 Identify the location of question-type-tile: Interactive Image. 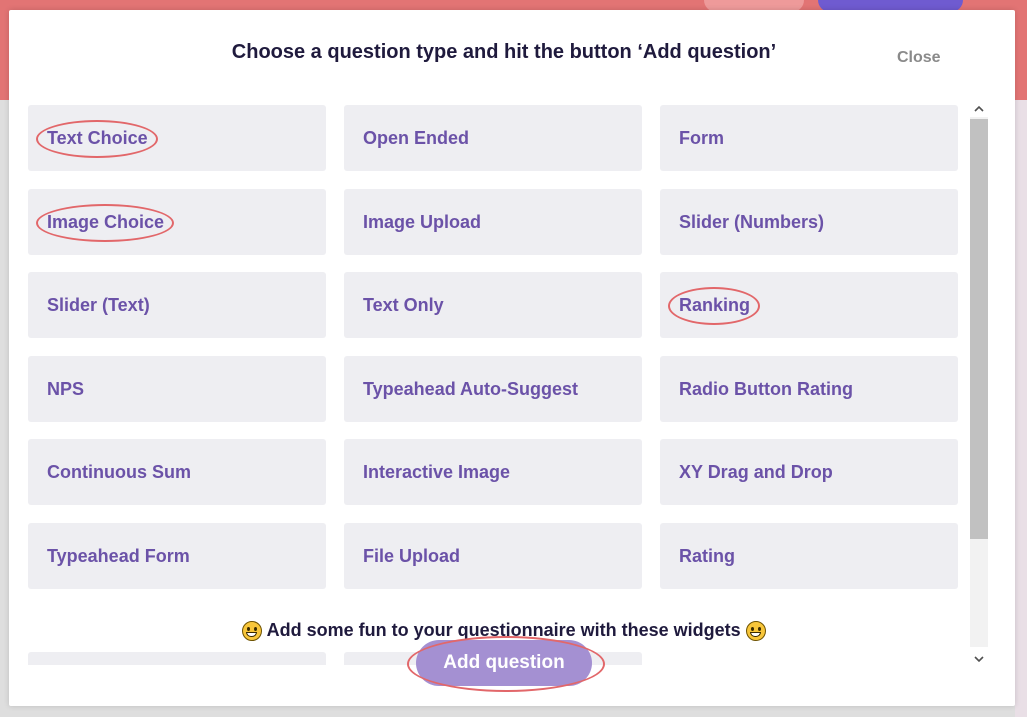
(493, 472).